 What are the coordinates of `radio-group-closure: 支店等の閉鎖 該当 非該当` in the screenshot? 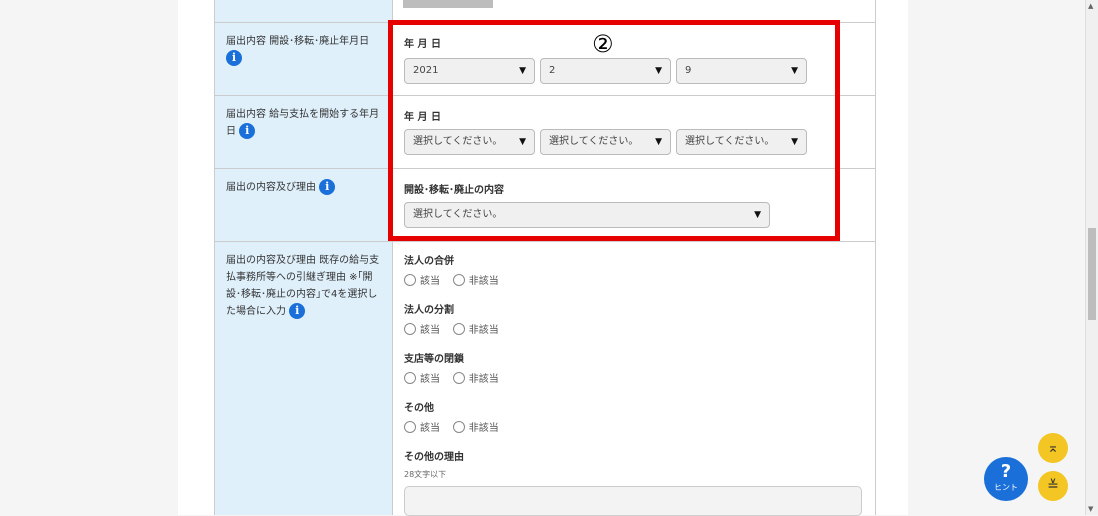 It's located at (634, 374).